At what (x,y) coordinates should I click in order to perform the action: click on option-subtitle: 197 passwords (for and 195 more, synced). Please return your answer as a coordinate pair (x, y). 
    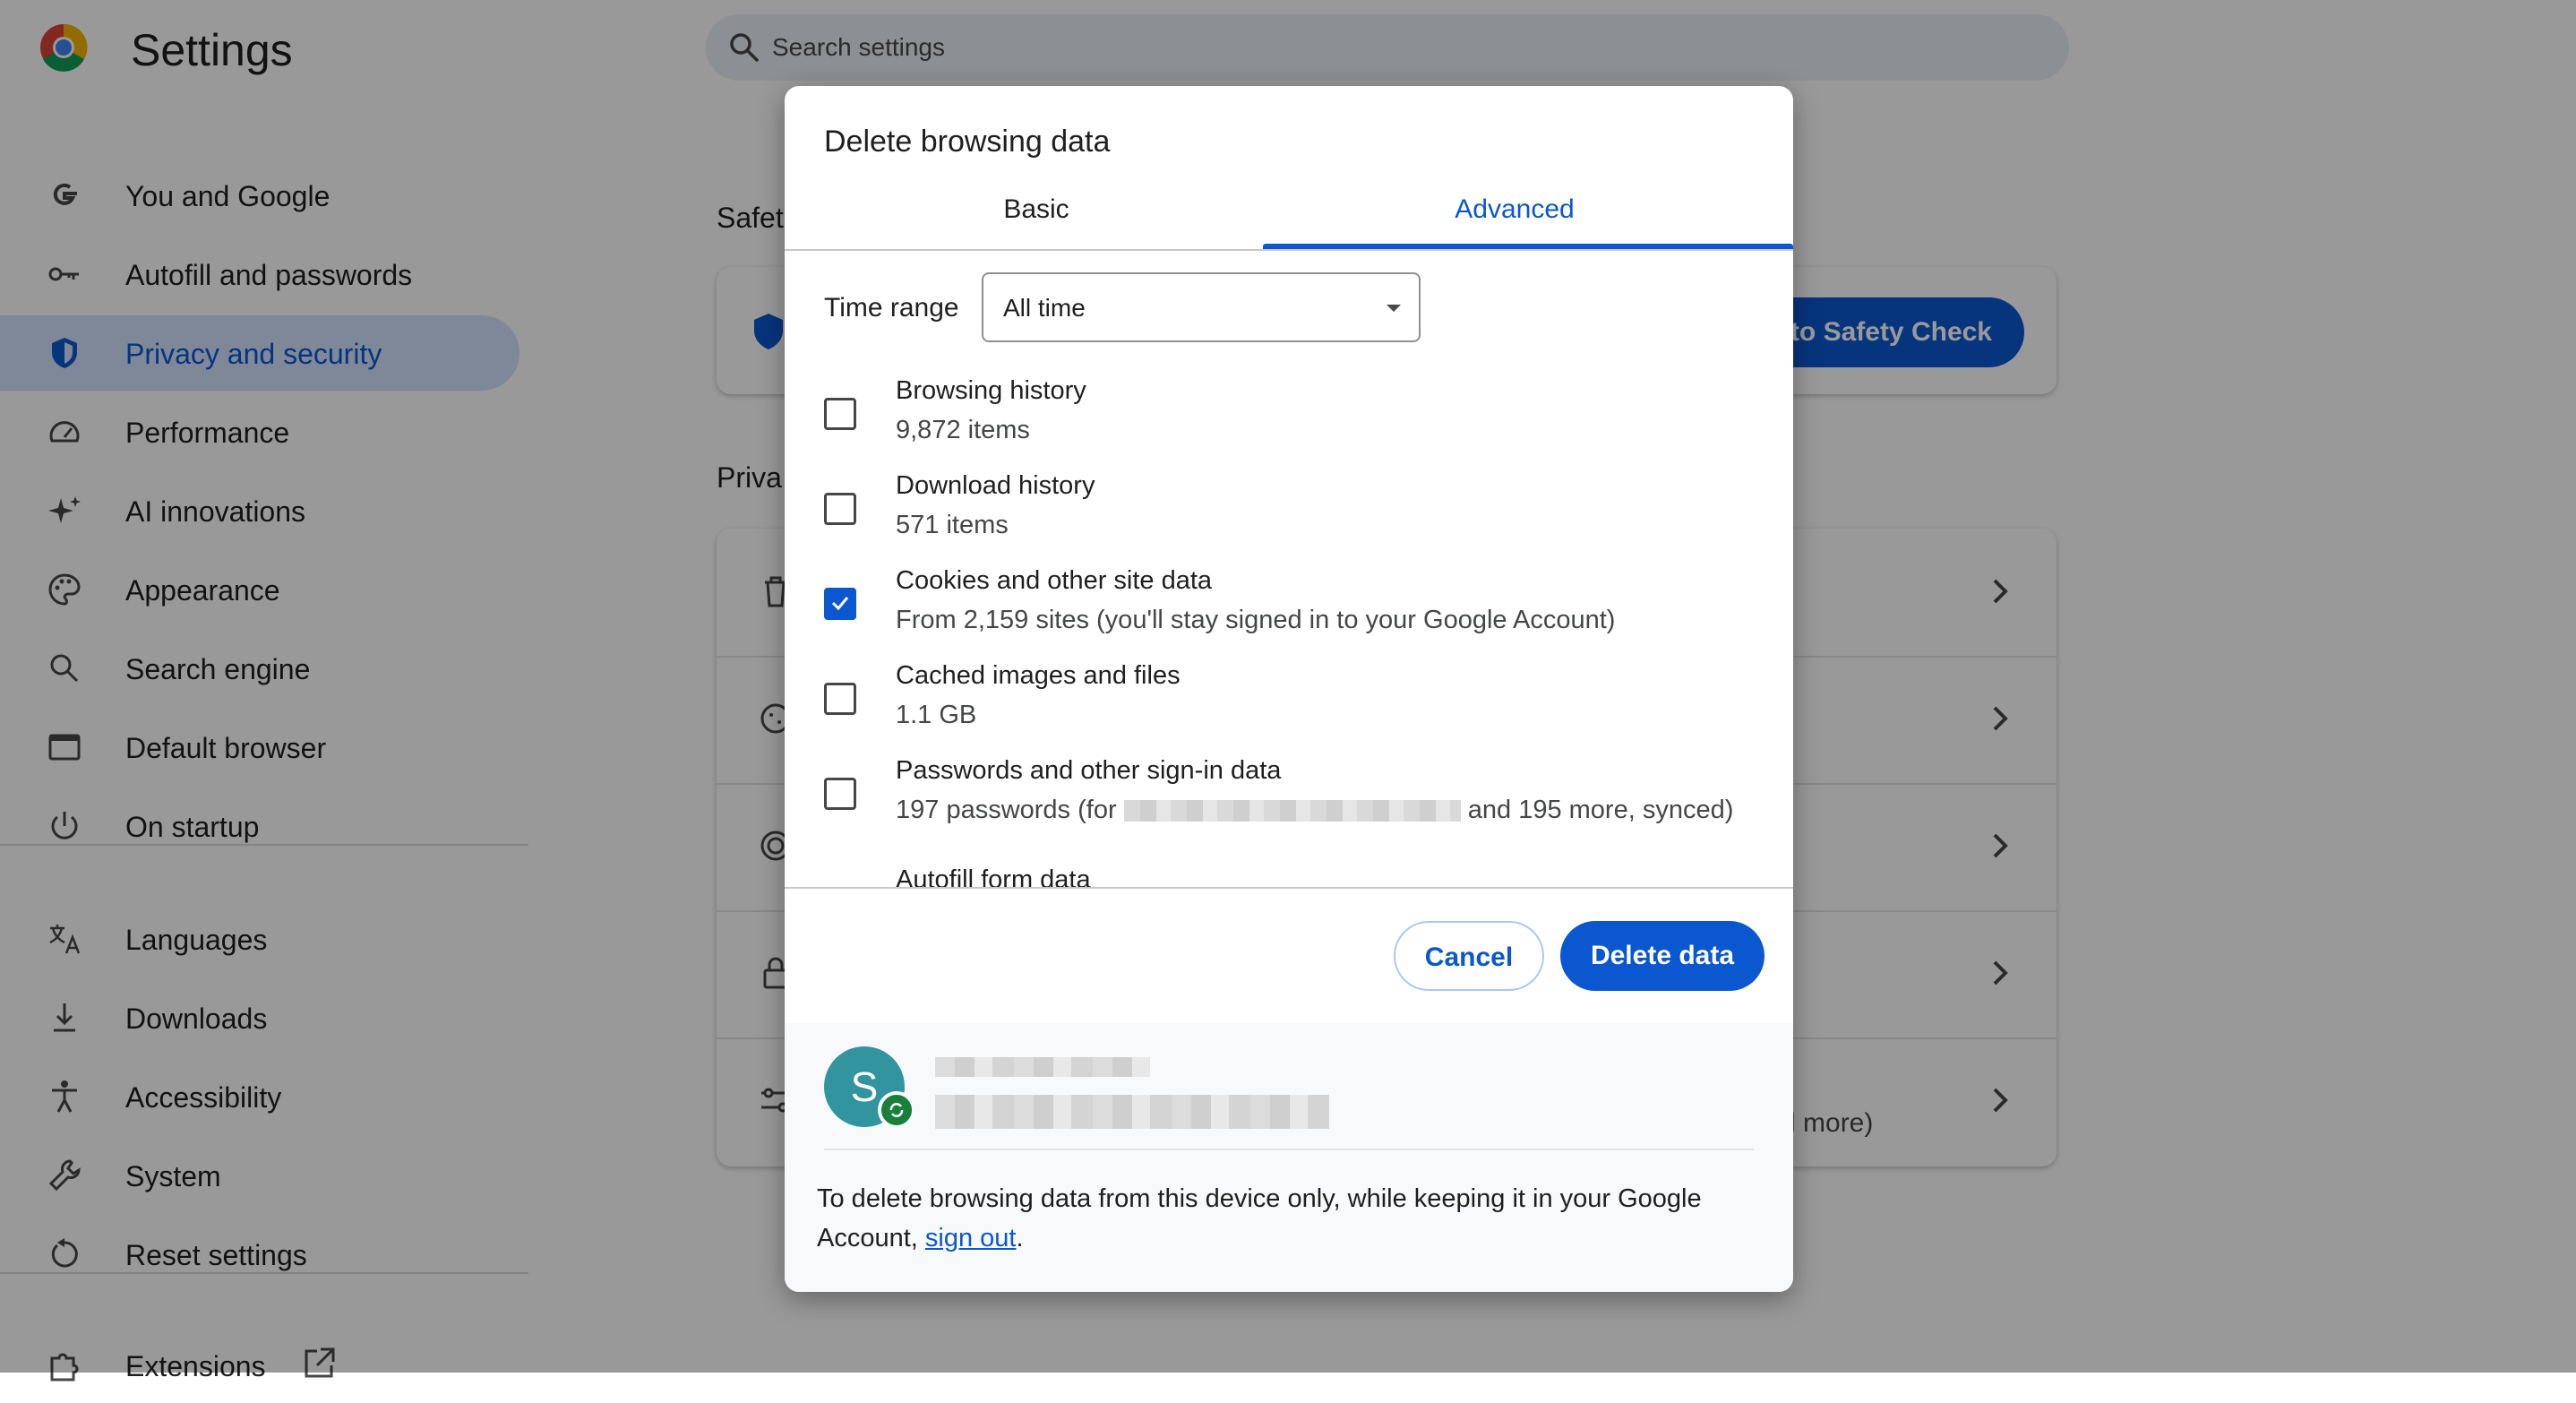
    Looking at the image, I should click on (1314, 810).